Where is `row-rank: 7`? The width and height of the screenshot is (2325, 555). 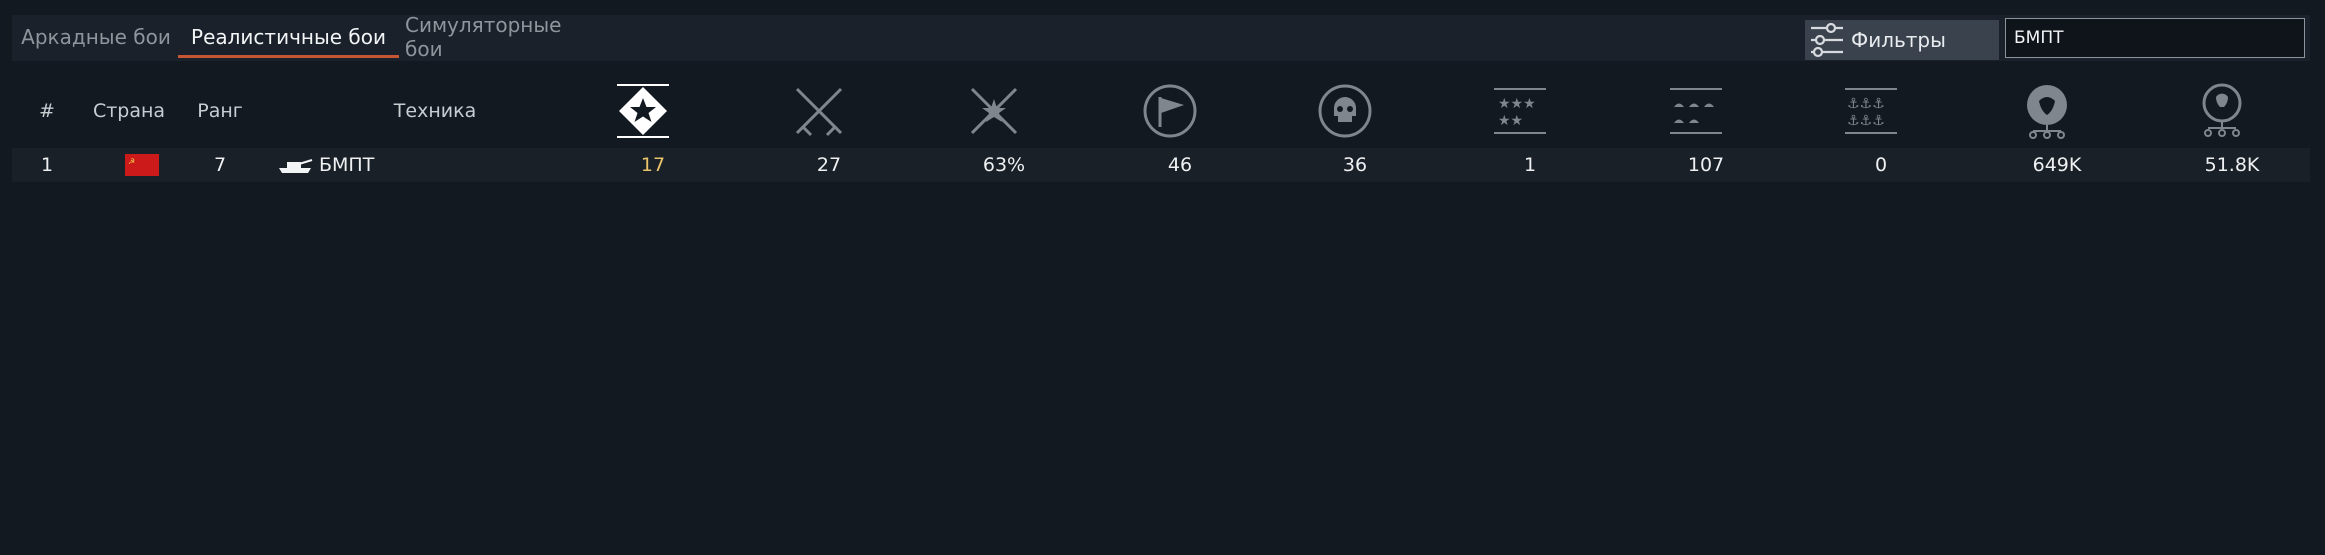 row-rank: 7 is located at coordinates (220, 165).